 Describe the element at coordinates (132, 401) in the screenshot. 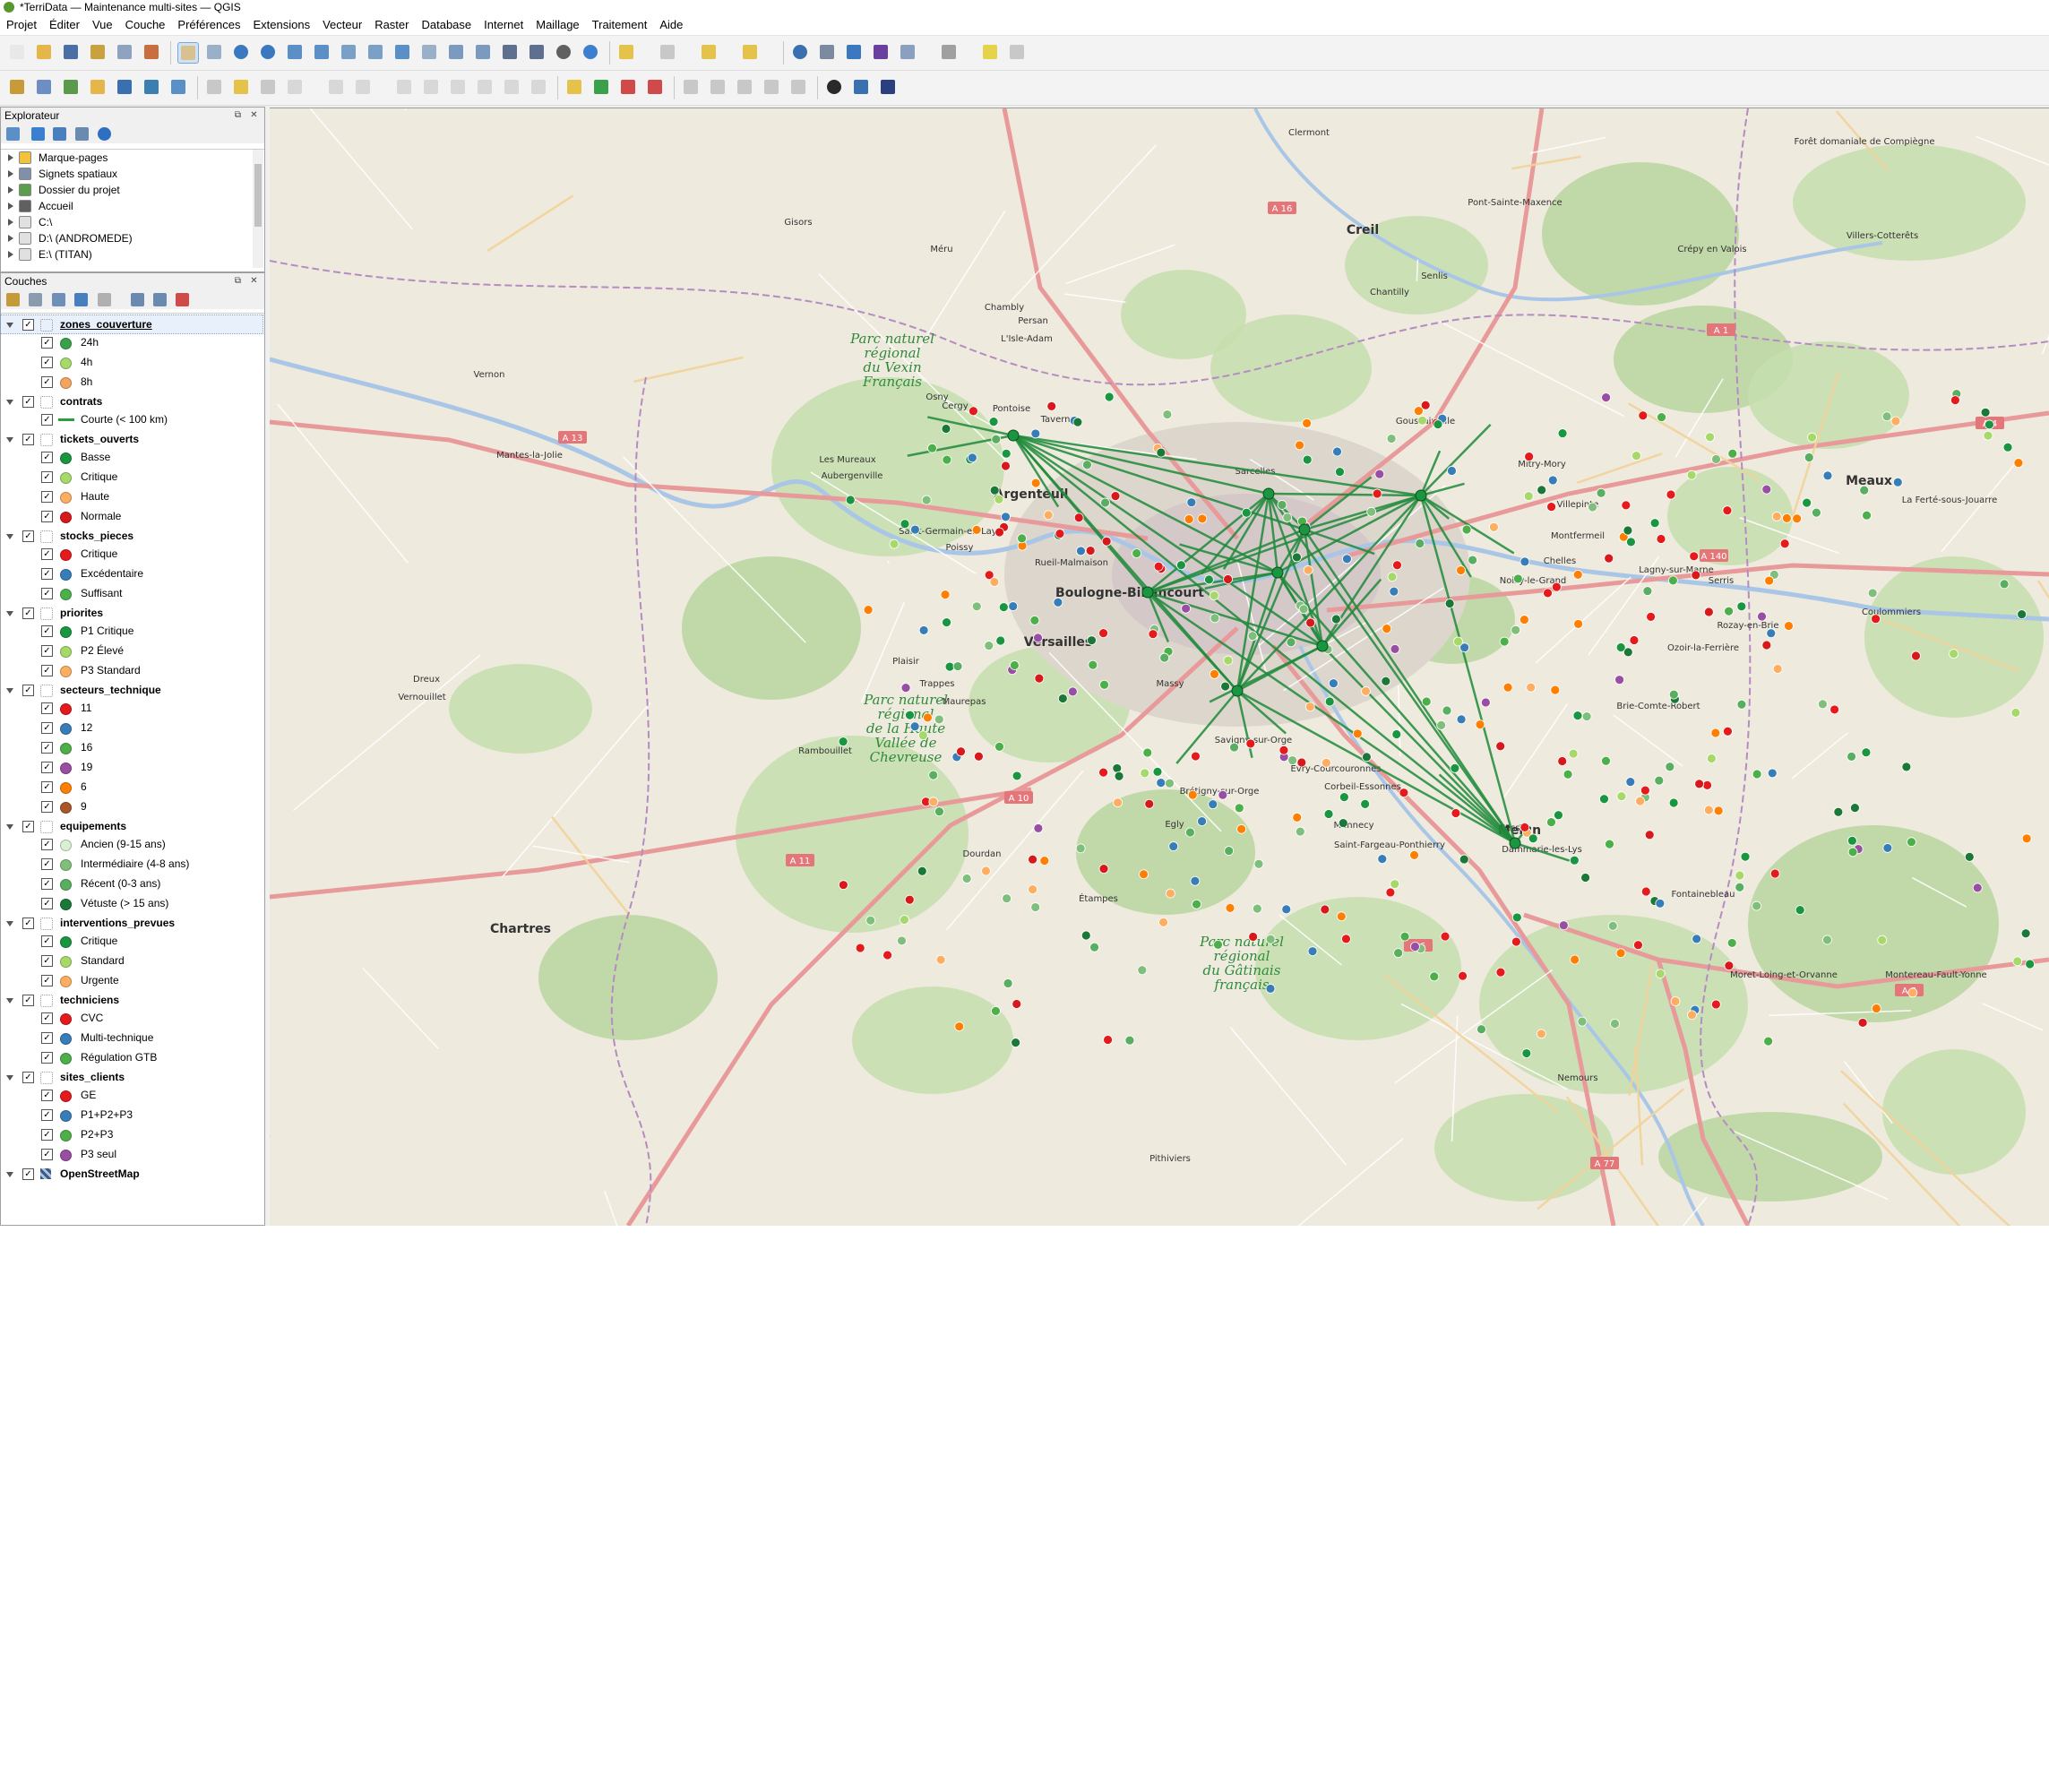

I see `layer-group-contrats: ✓ contrats` at that location.